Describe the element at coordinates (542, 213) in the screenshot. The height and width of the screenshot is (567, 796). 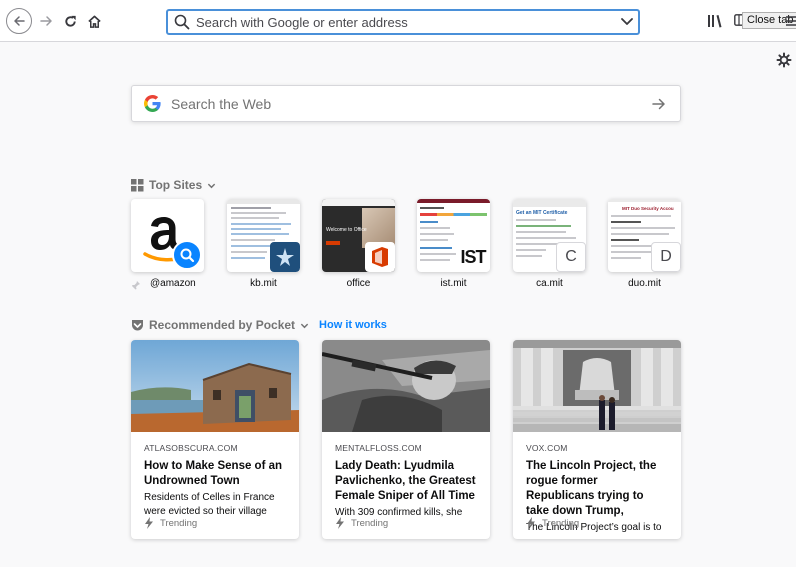
I see `thumbnail-text: Get an MIT Certificate` at that location.